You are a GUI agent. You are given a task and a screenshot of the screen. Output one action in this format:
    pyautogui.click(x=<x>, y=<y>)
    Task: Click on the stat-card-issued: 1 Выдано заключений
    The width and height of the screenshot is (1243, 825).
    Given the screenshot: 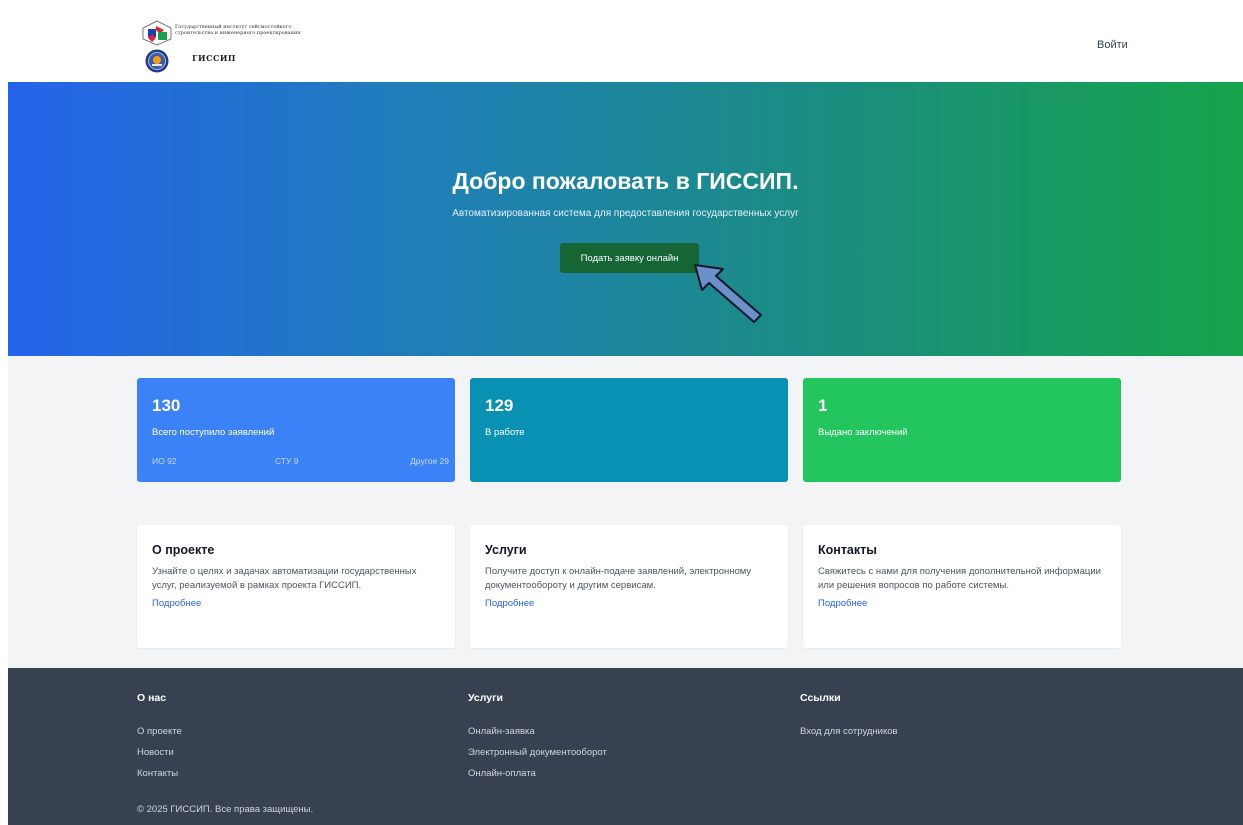 What is the action you would take?
    pyautogui.click(x=962, y=430)
    